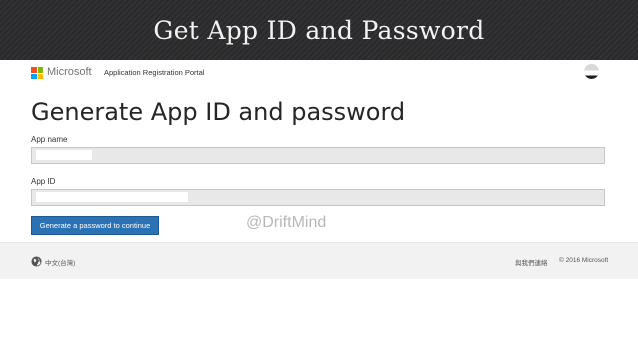 The image size is (638, 359). What do you see at coordinates (286, 222) in the screenshot?
I see `watermark-text: @DriftMind` at bounding box center [286, 222].